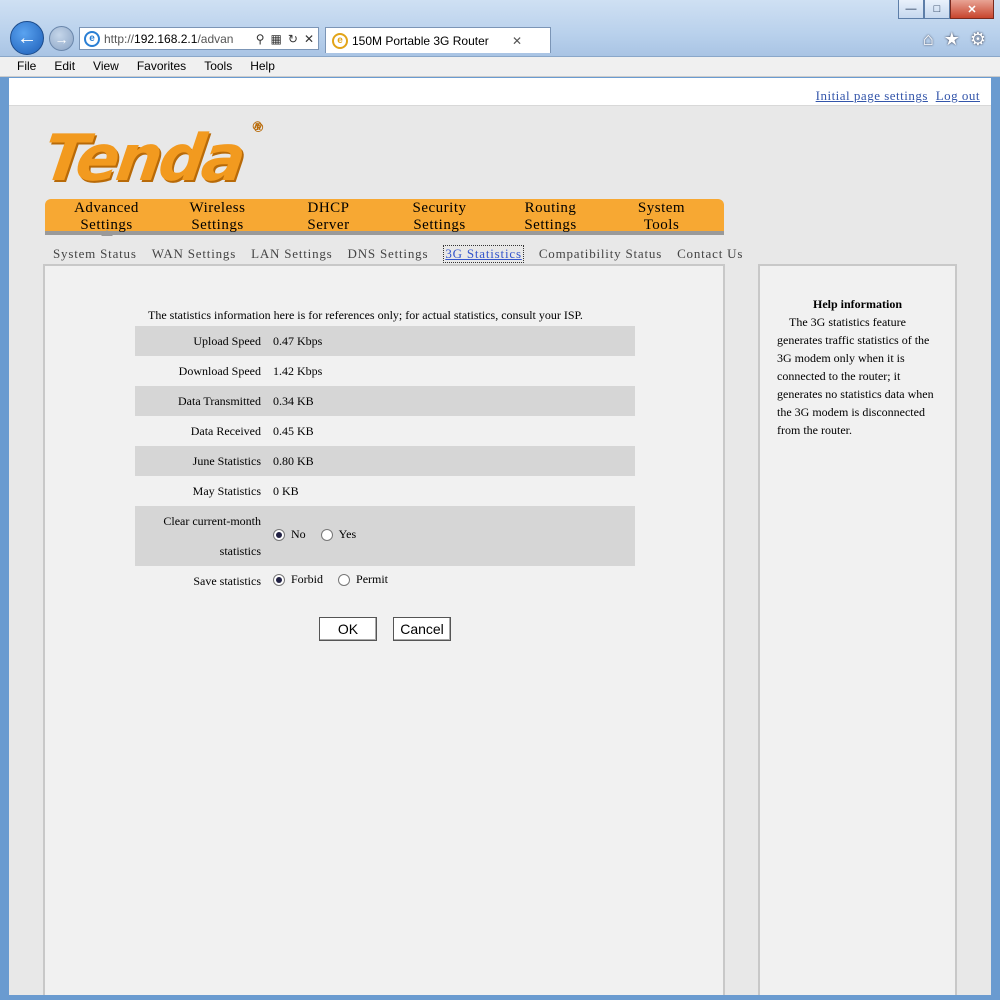 This screenshot has width=1000, height=1000. What do you see at coordinates (106, 66) in the screenshot?
I see `menu-view: View` at bounding box center [106, 66].